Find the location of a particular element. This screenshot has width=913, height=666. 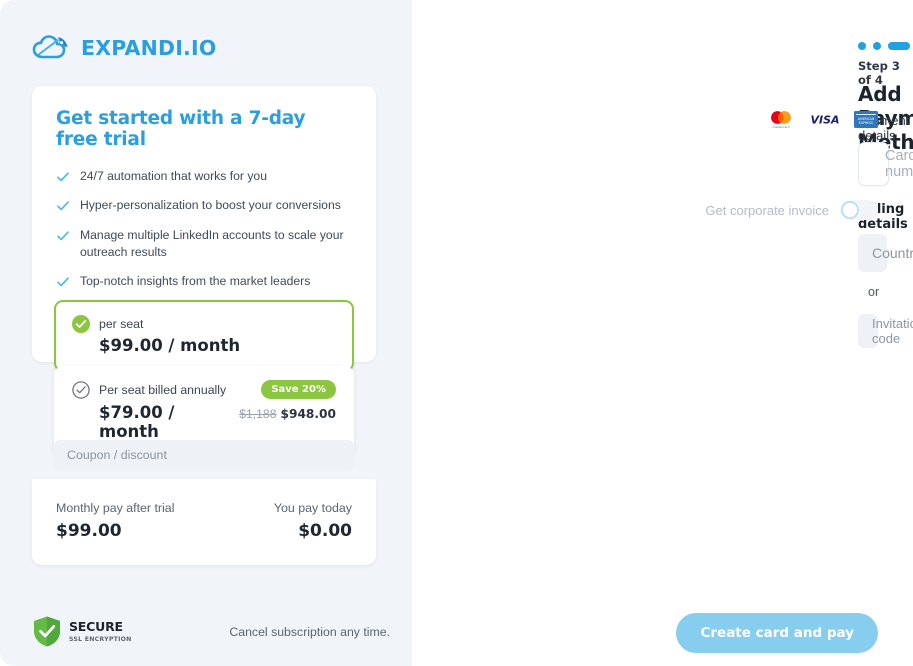

secure-text: SECURE SSL ENCRYPTION is located at coordinates (100, 631).